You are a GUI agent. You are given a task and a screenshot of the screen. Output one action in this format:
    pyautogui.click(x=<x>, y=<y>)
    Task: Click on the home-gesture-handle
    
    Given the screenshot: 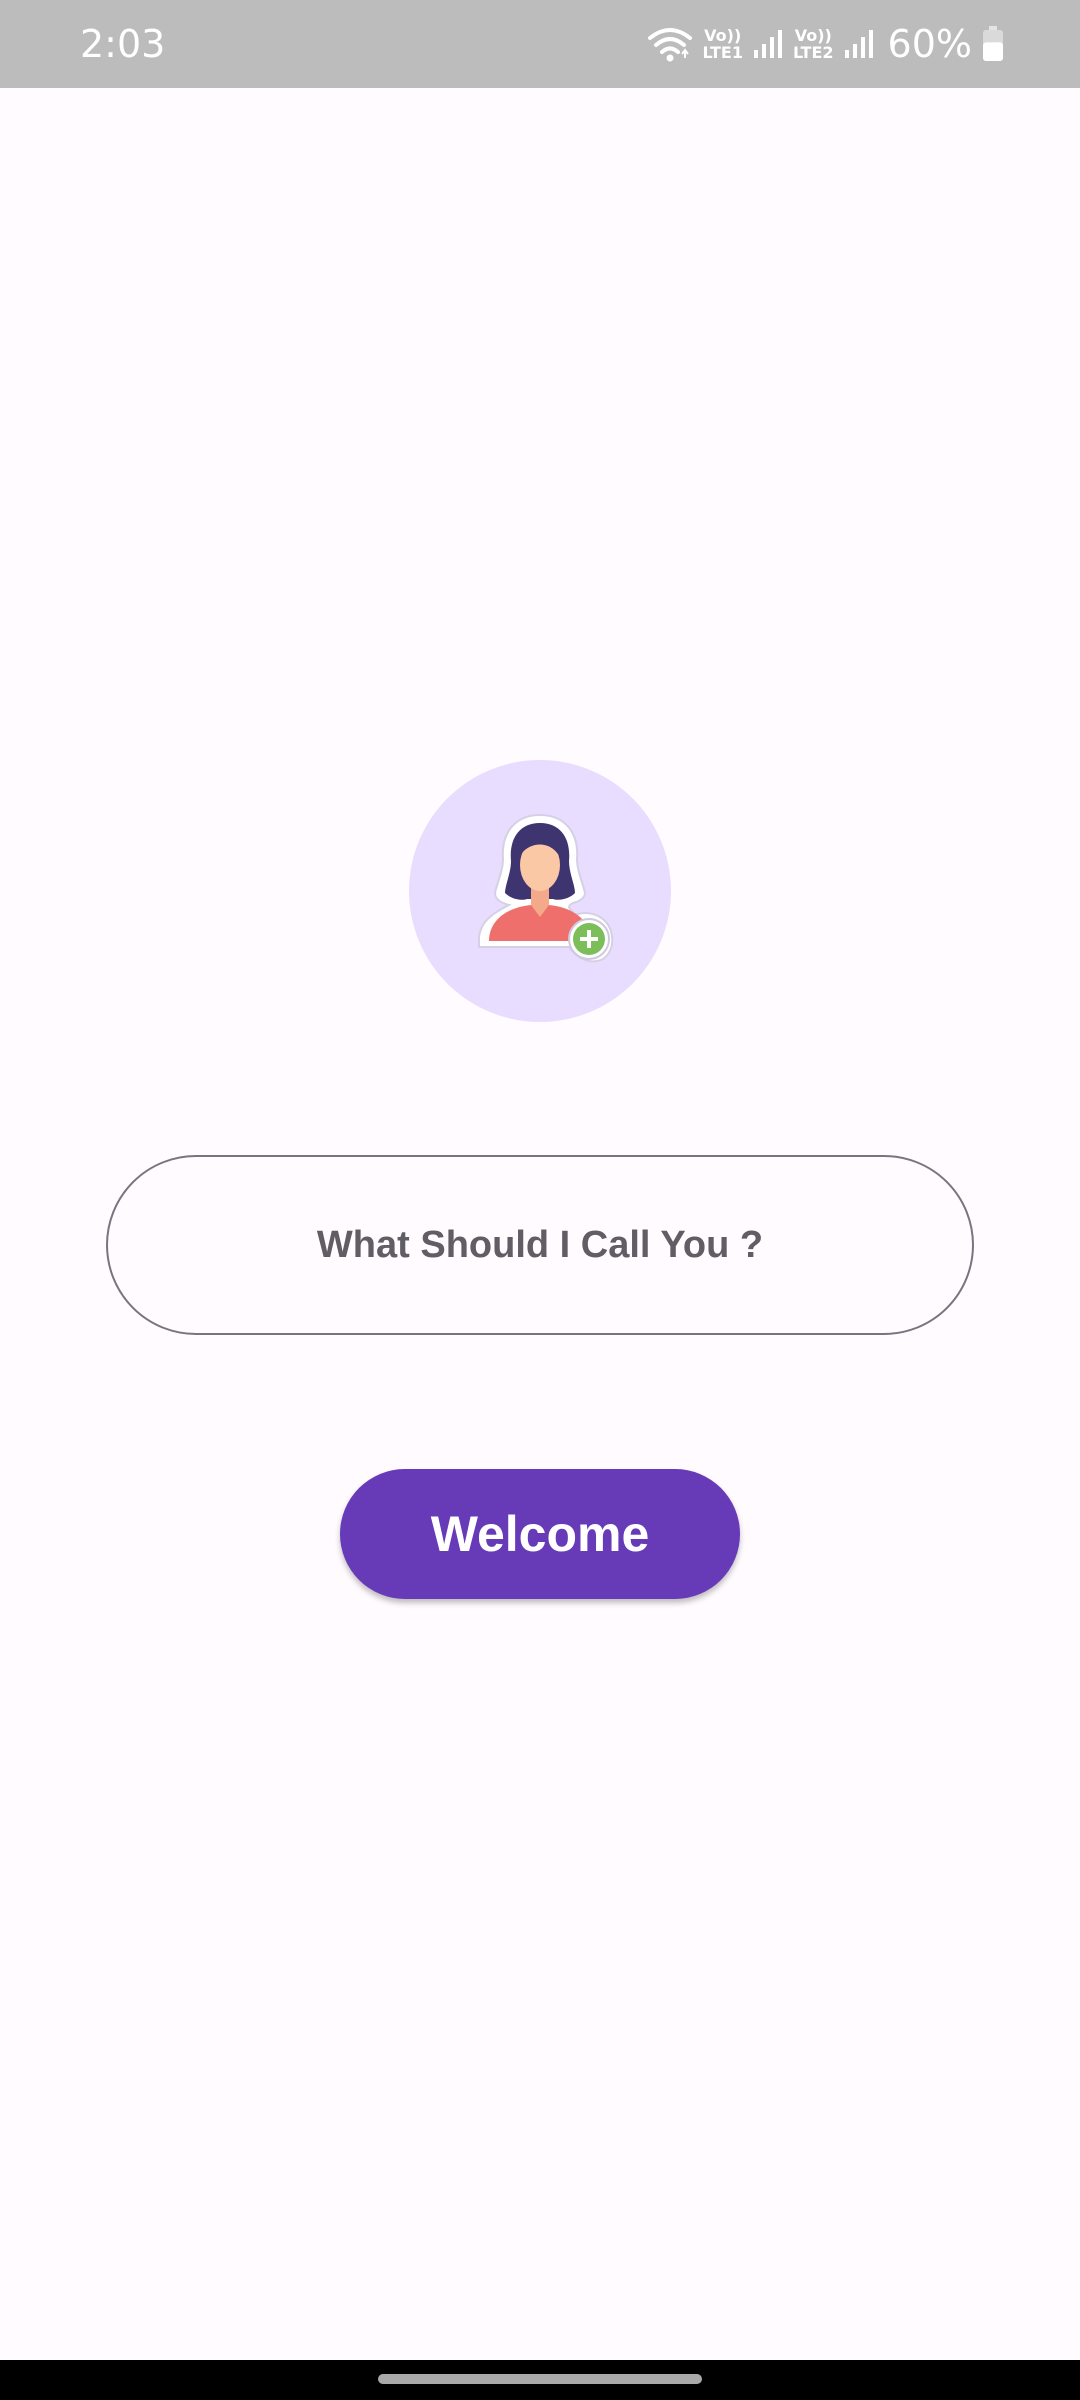 What is the action you would take?
    pyautogui.click(x=540, y=2379)
    